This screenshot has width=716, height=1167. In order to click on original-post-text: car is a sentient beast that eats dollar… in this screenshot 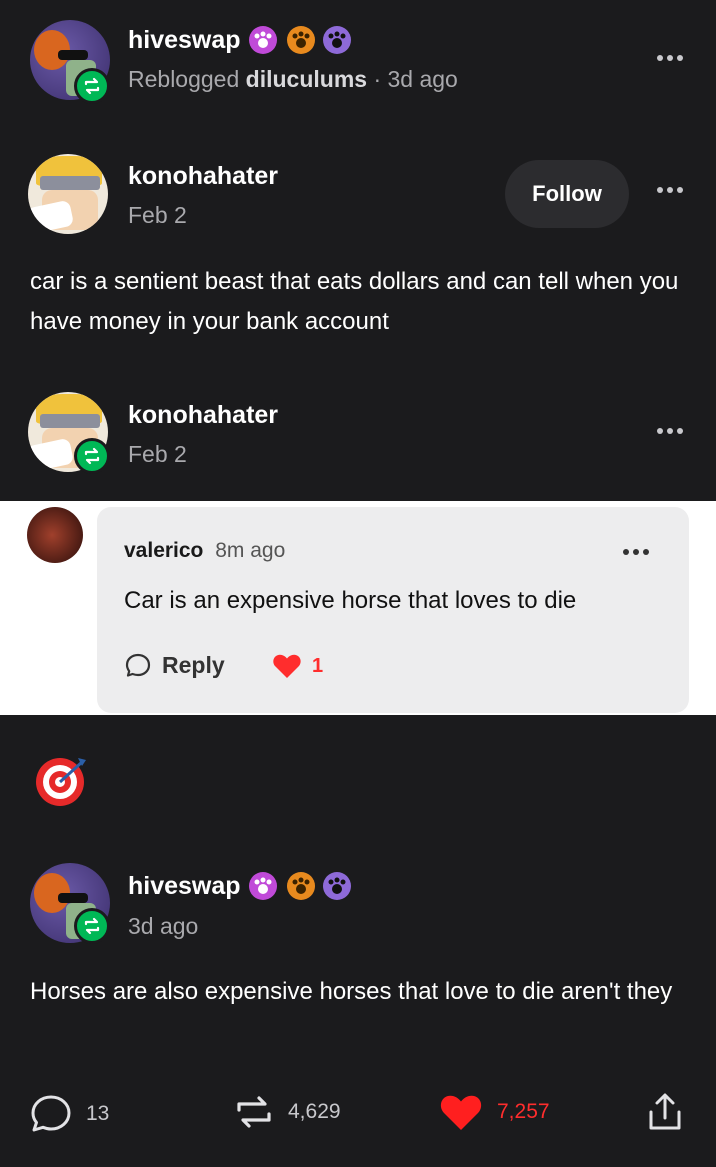, I will do `click(354, 301)`.